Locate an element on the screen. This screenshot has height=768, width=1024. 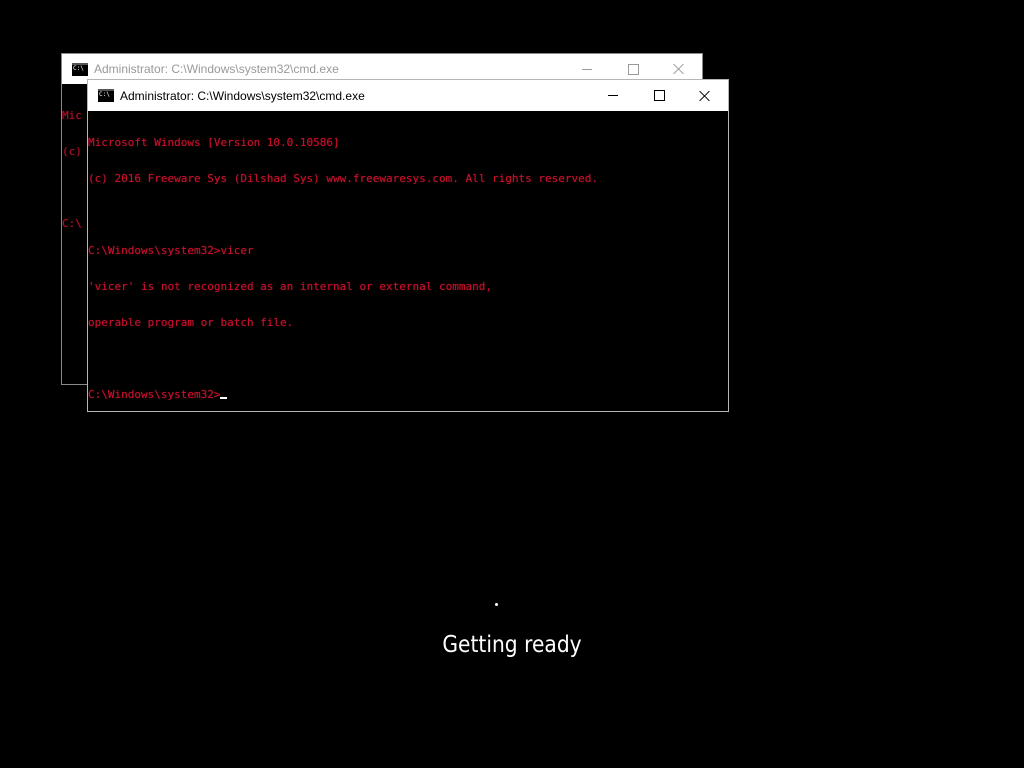
close-button is located at coordinates (705, 95).